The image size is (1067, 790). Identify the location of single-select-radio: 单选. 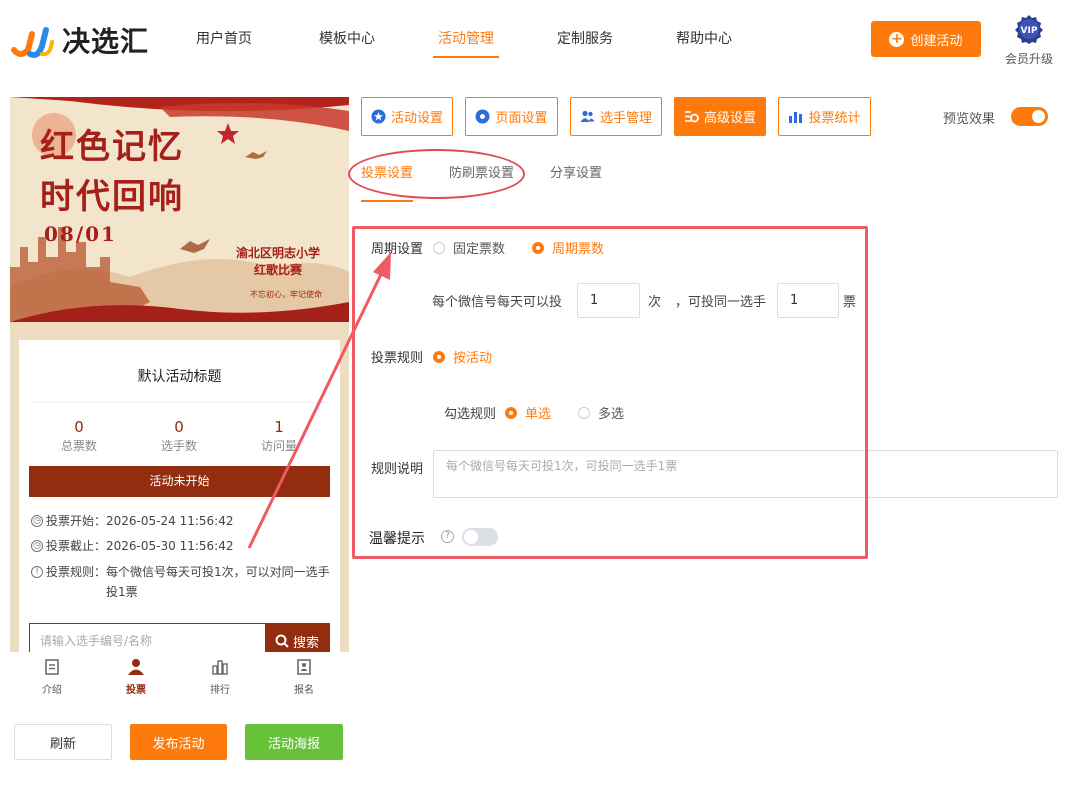
(528, 412).